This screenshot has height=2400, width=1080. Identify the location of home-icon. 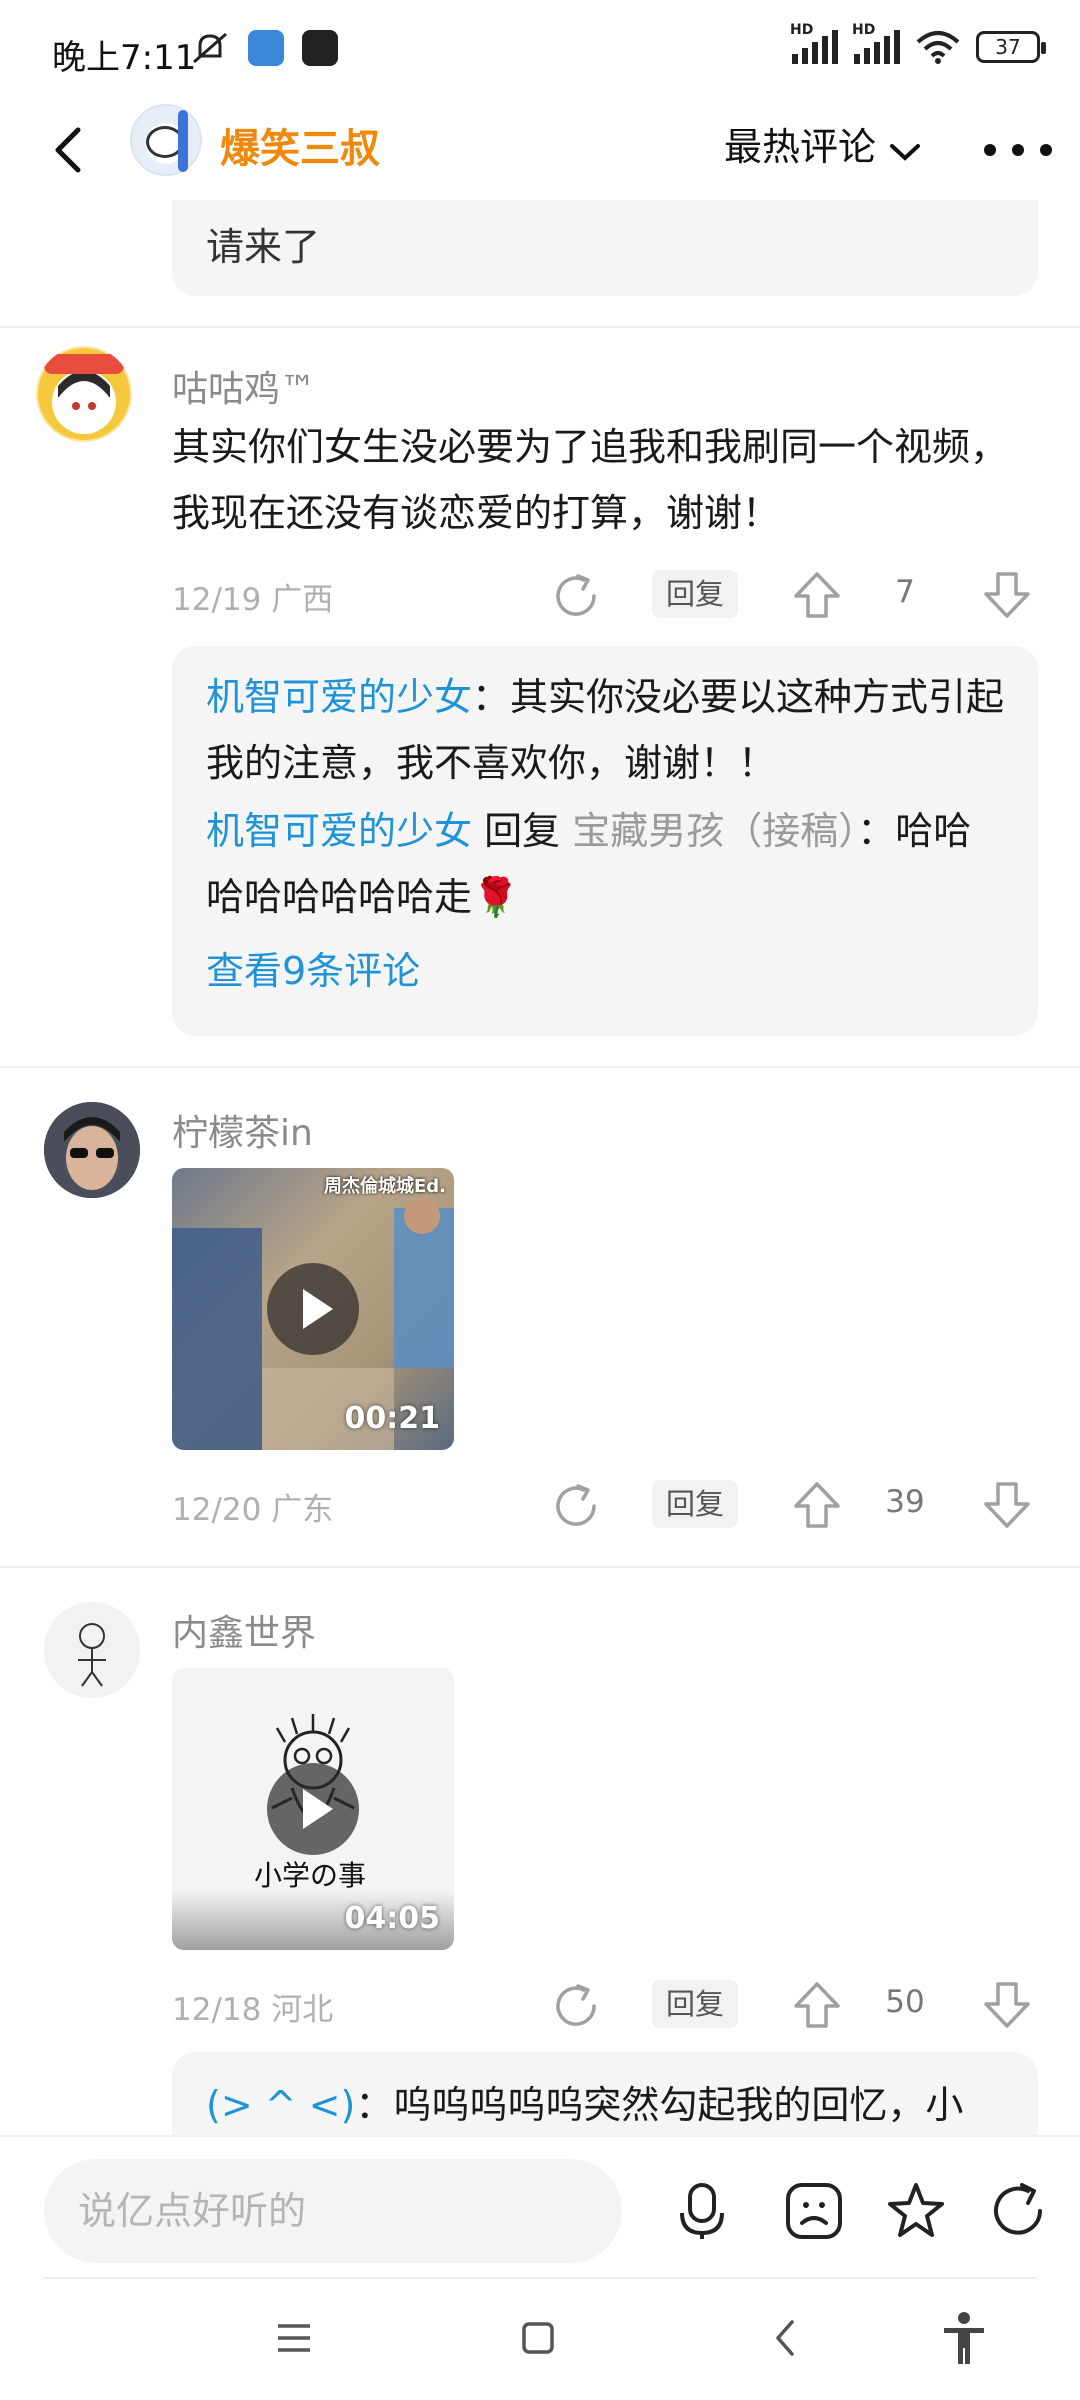
(538, 2338).